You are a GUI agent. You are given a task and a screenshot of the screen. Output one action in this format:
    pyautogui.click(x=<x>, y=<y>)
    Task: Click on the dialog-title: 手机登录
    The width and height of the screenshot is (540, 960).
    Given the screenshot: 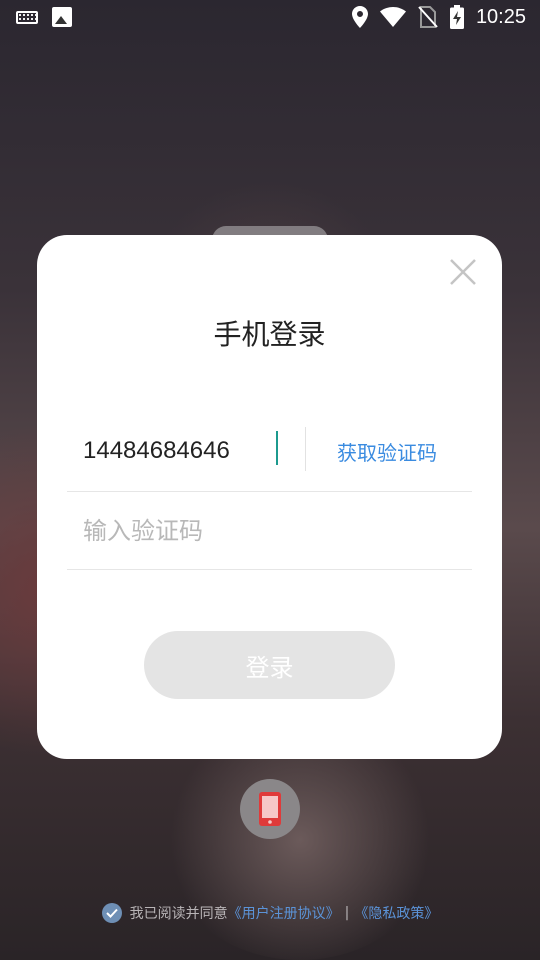 What is the action you would take?
    pyautogui.click(x=269, y=334)
    